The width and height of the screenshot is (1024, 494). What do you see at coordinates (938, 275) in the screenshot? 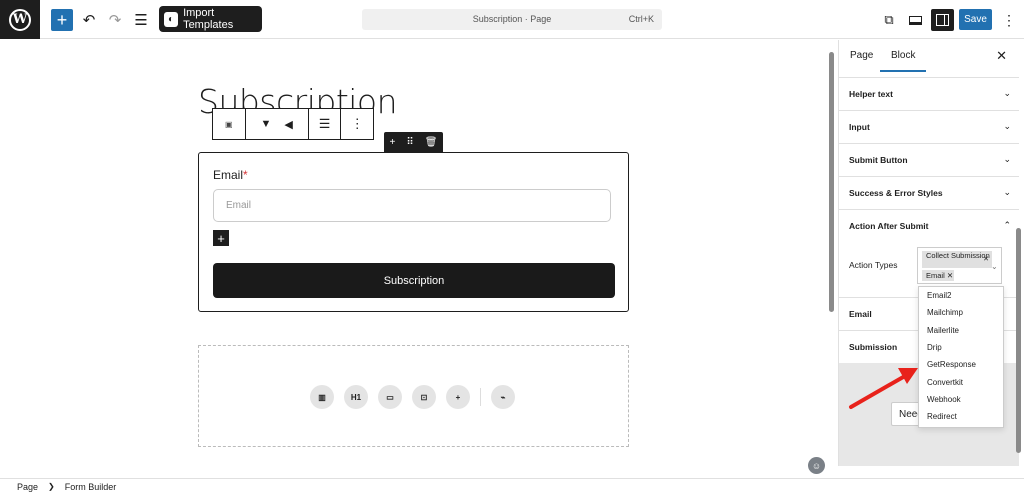
I see `selected-tag-email: Email ✕` at bounding box center [938, 275].